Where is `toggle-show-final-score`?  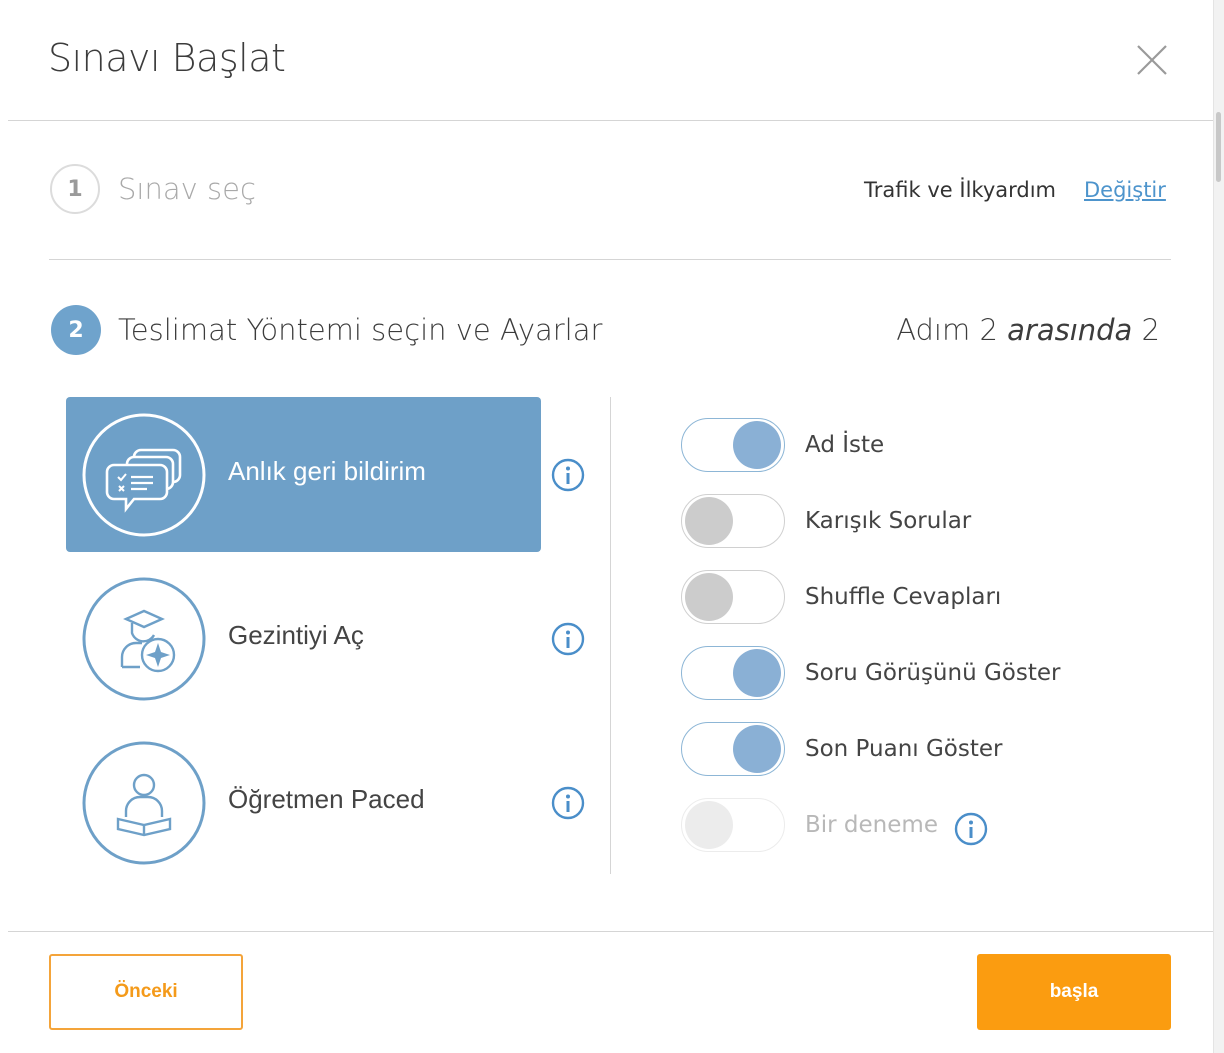
toggle-show-final-score is located at coordinates (733, 749).